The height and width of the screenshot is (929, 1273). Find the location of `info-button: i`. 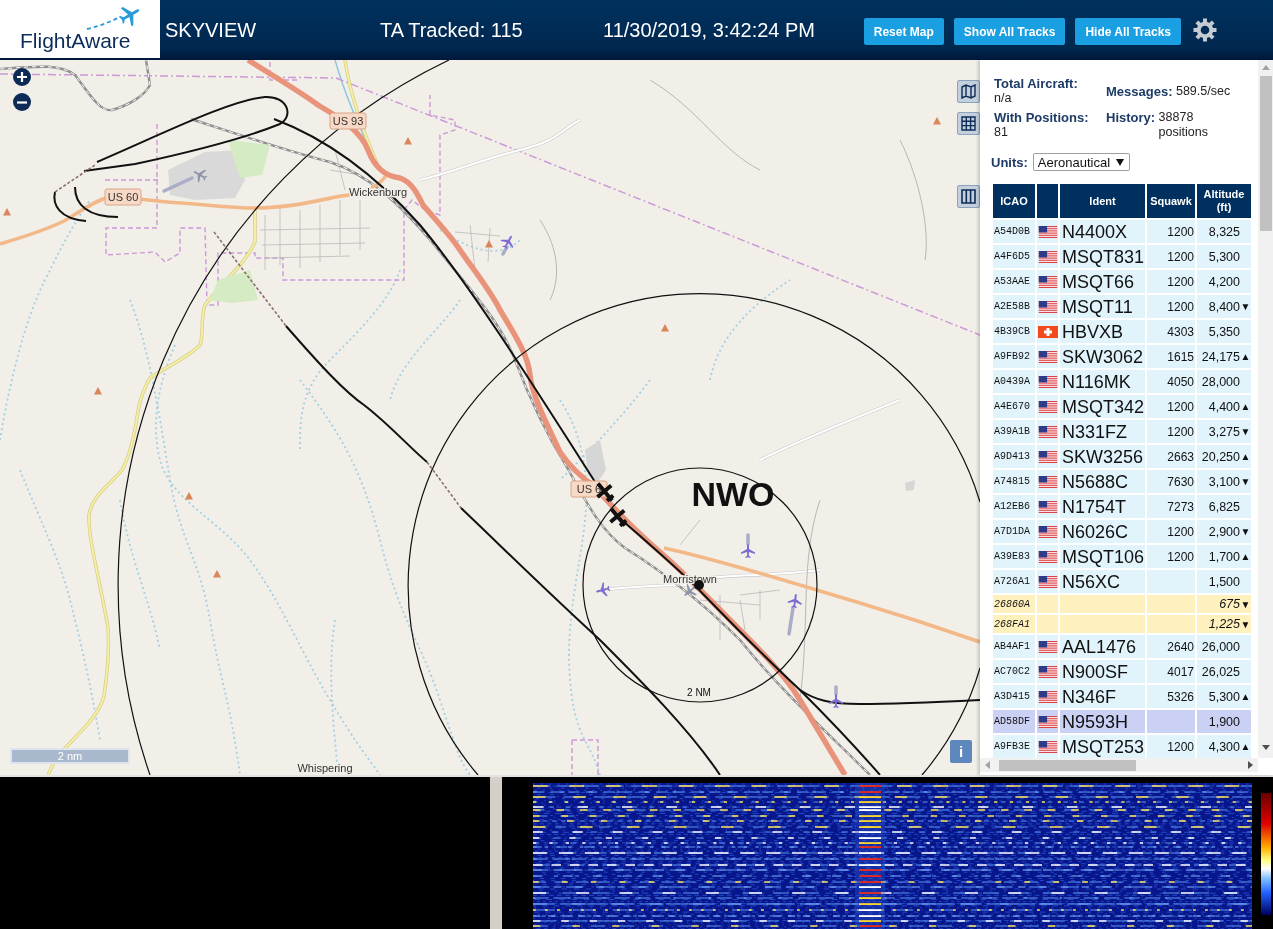

info-button: i is located at coordinates (961, 751).